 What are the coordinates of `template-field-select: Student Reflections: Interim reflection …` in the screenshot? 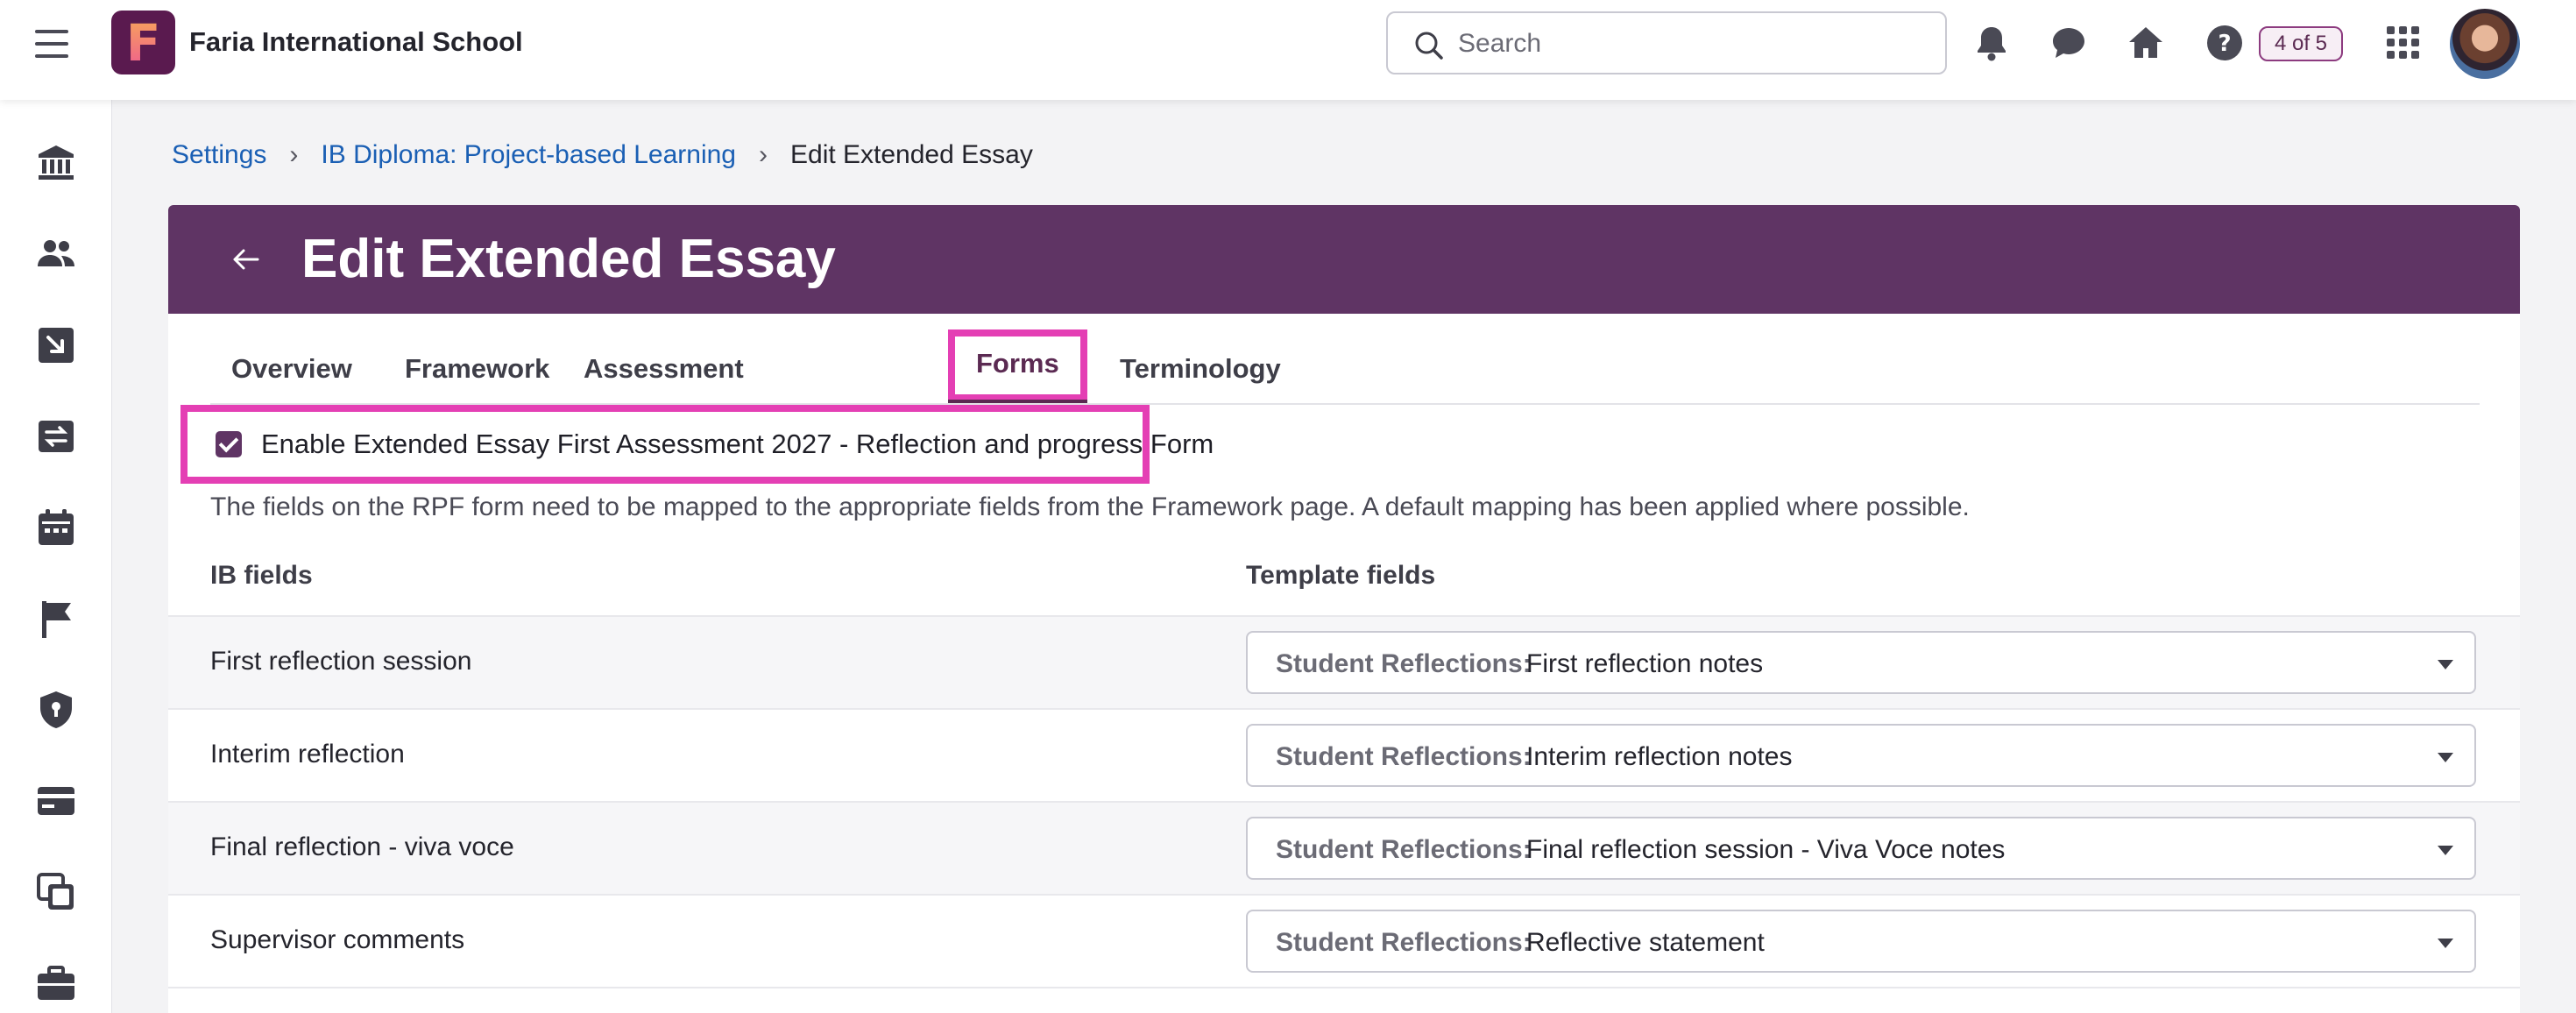 It's located at (1861, 755).